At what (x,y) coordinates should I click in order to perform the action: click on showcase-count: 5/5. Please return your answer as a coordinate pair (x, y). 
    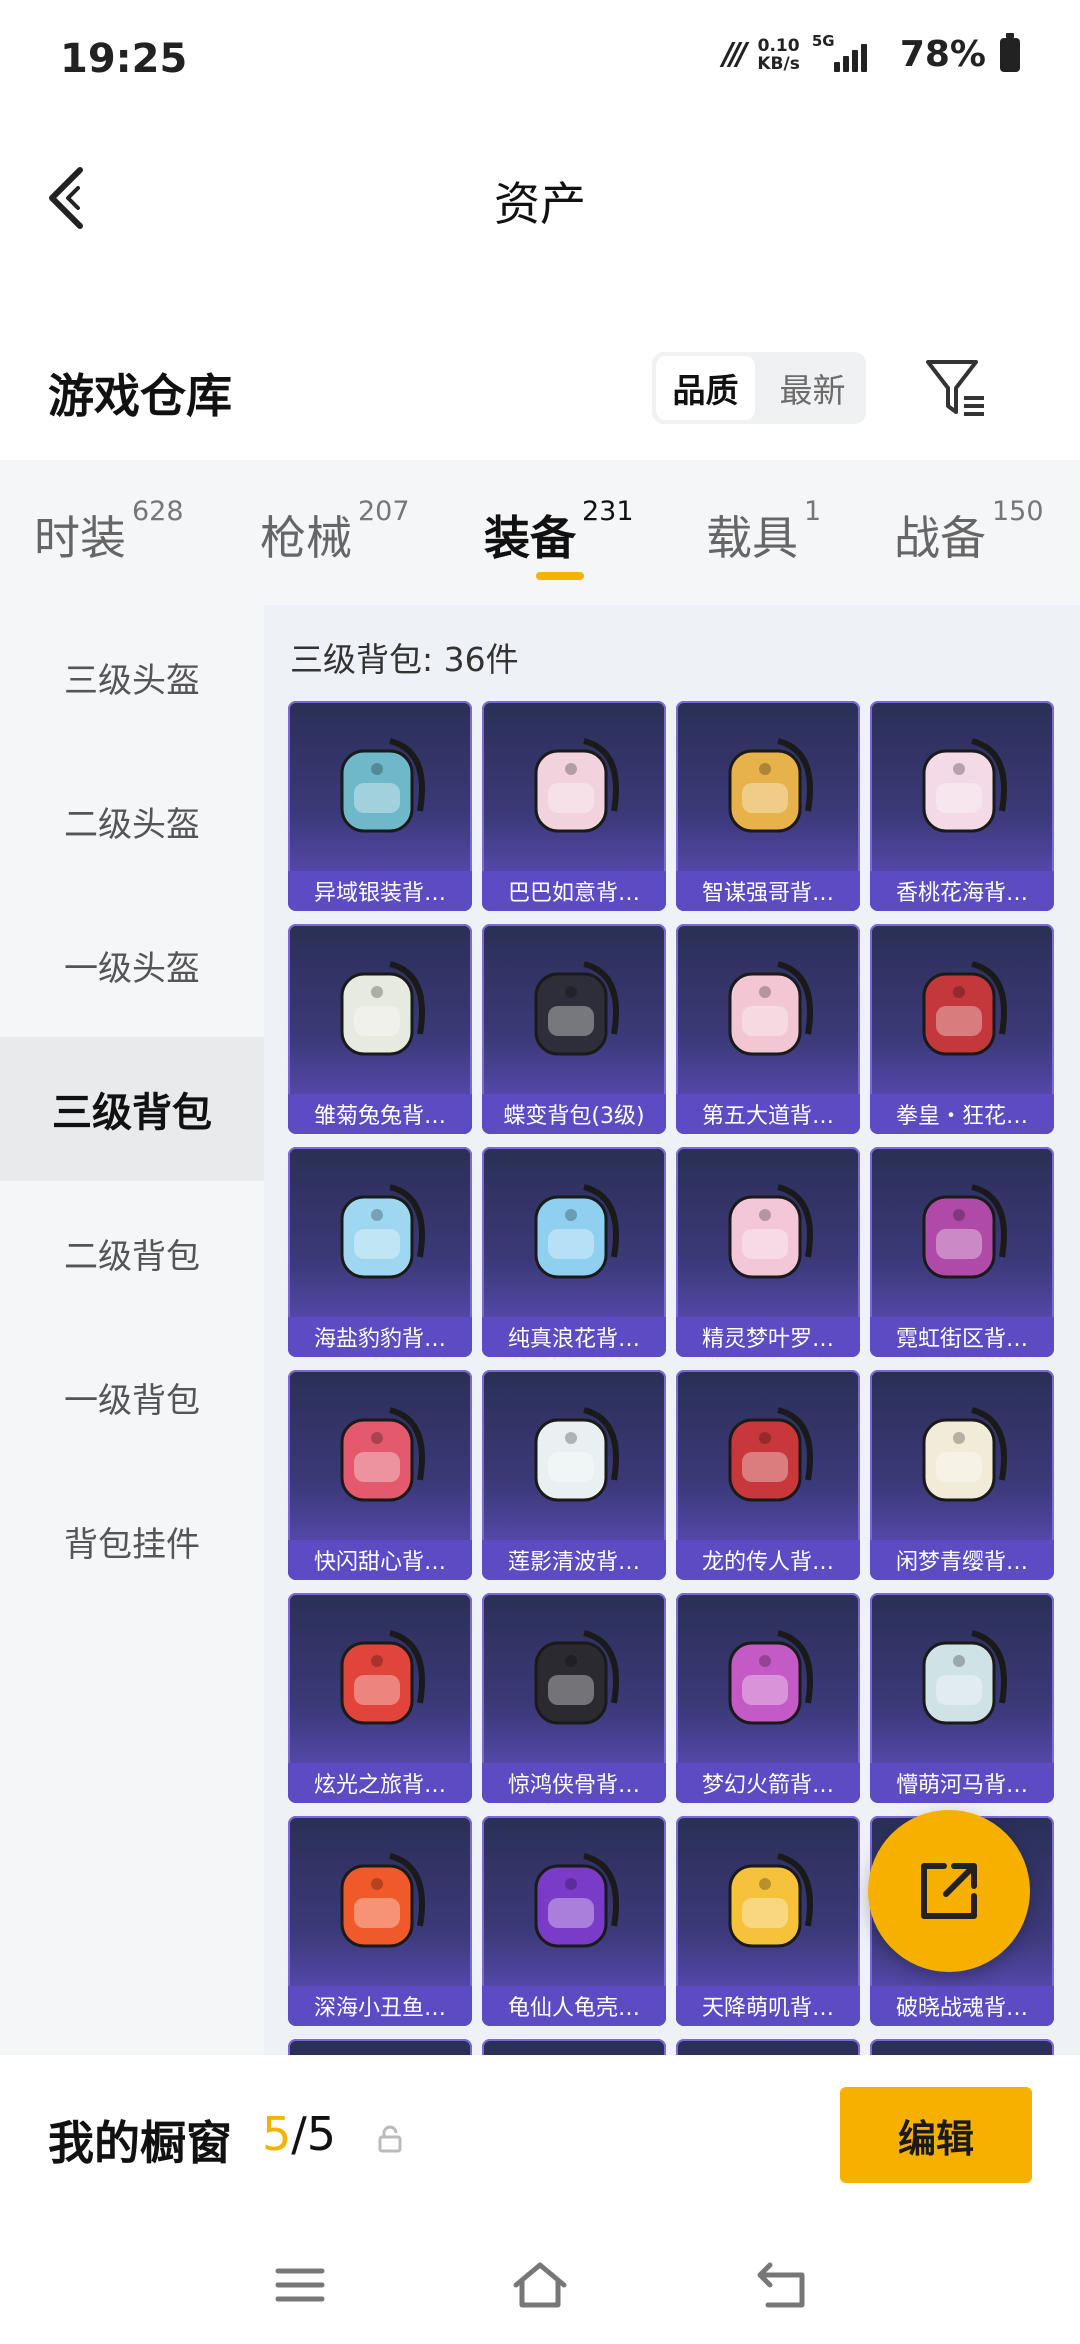
    Looking at the image, I should click on (299, 2134).